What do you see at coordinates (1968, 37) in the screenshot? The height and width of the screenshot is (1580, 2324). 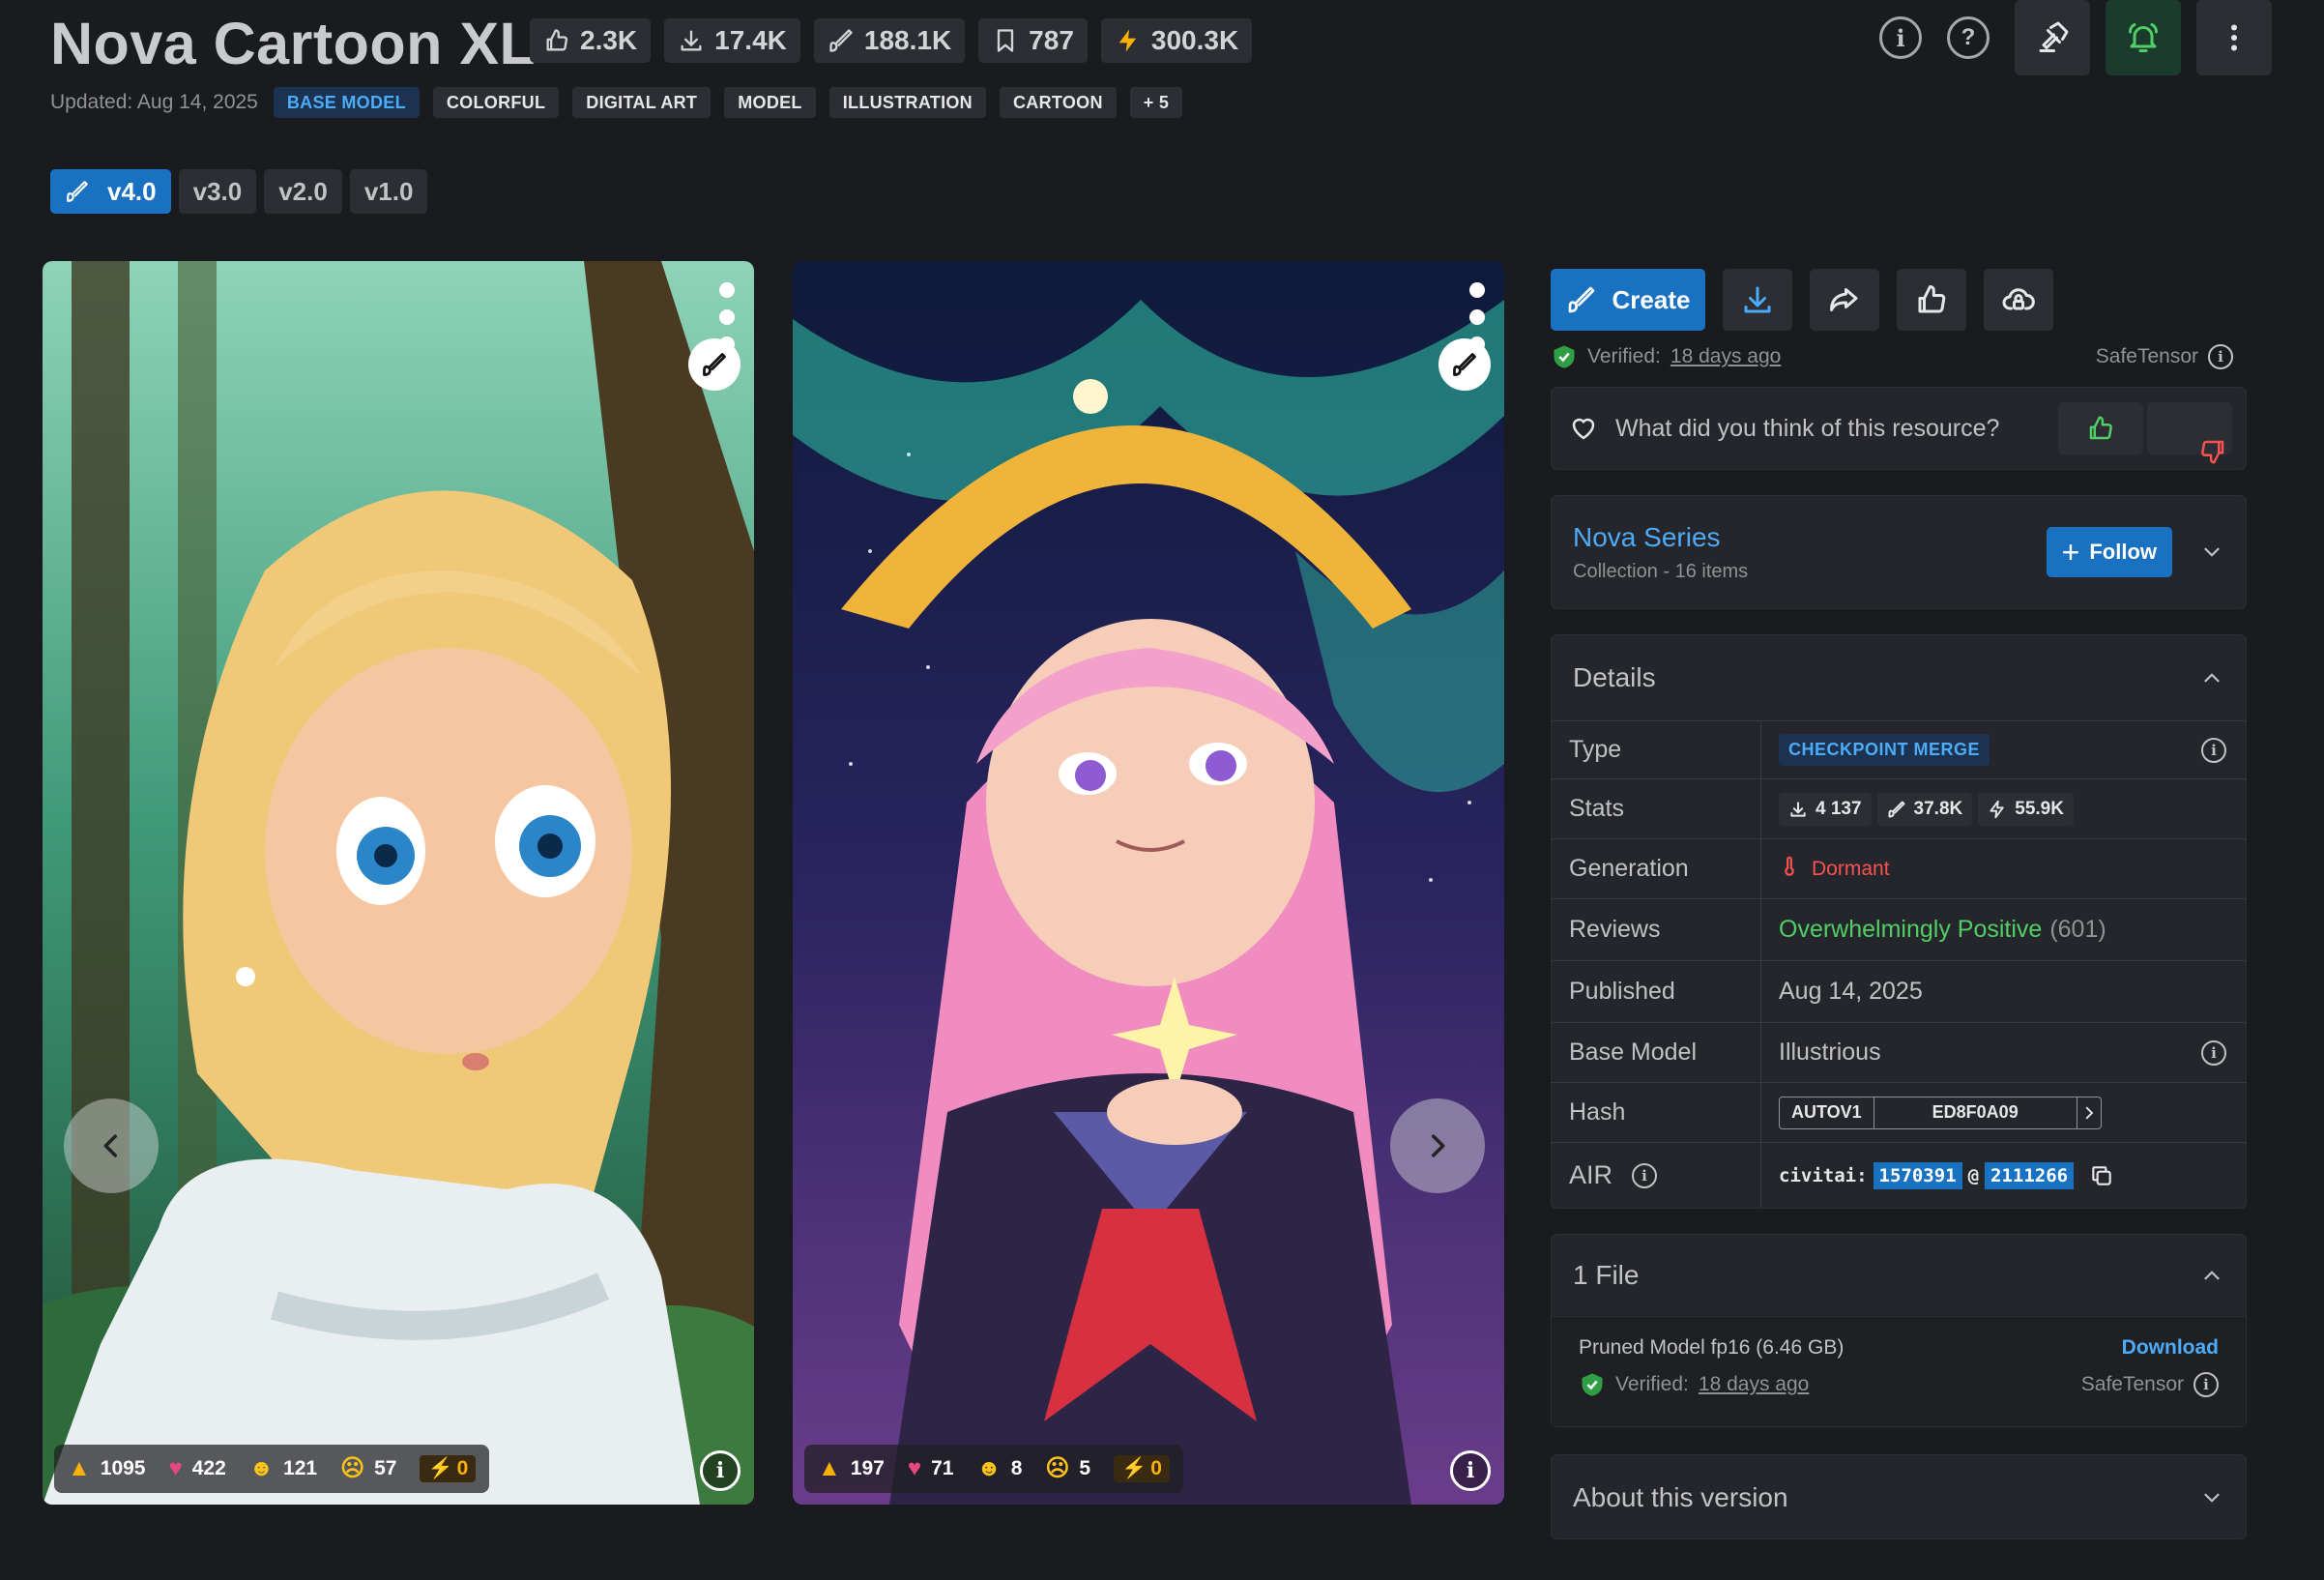 I see `help-icon: ?` at bounding box center [1968, 37].